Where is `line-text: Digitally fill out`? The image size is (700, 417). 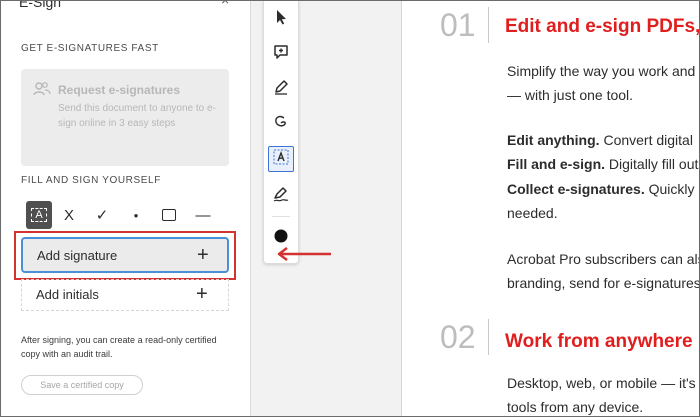 line-text: Digitally fill out is located at coordinates (652, 164).